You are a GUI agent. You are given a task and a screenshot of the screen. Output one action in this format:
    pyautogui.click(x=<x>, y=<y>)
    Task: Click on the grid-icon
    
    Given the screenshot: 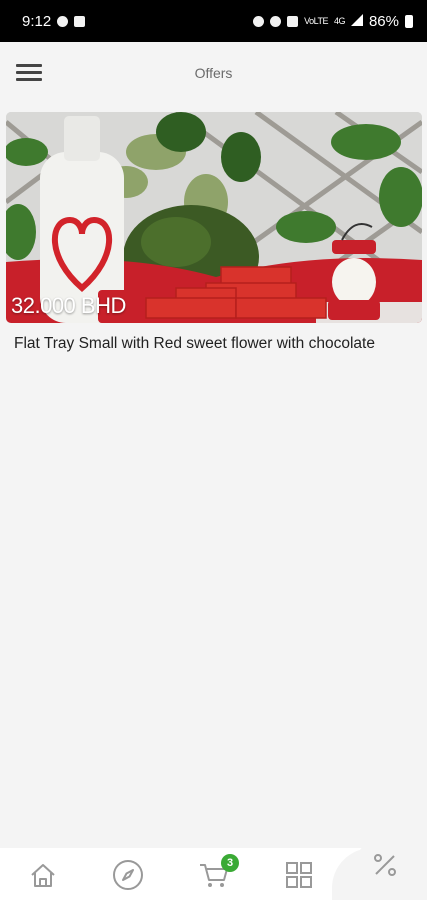 What is the action you would take?
    pyautogui.click(x=299, y=875)
    